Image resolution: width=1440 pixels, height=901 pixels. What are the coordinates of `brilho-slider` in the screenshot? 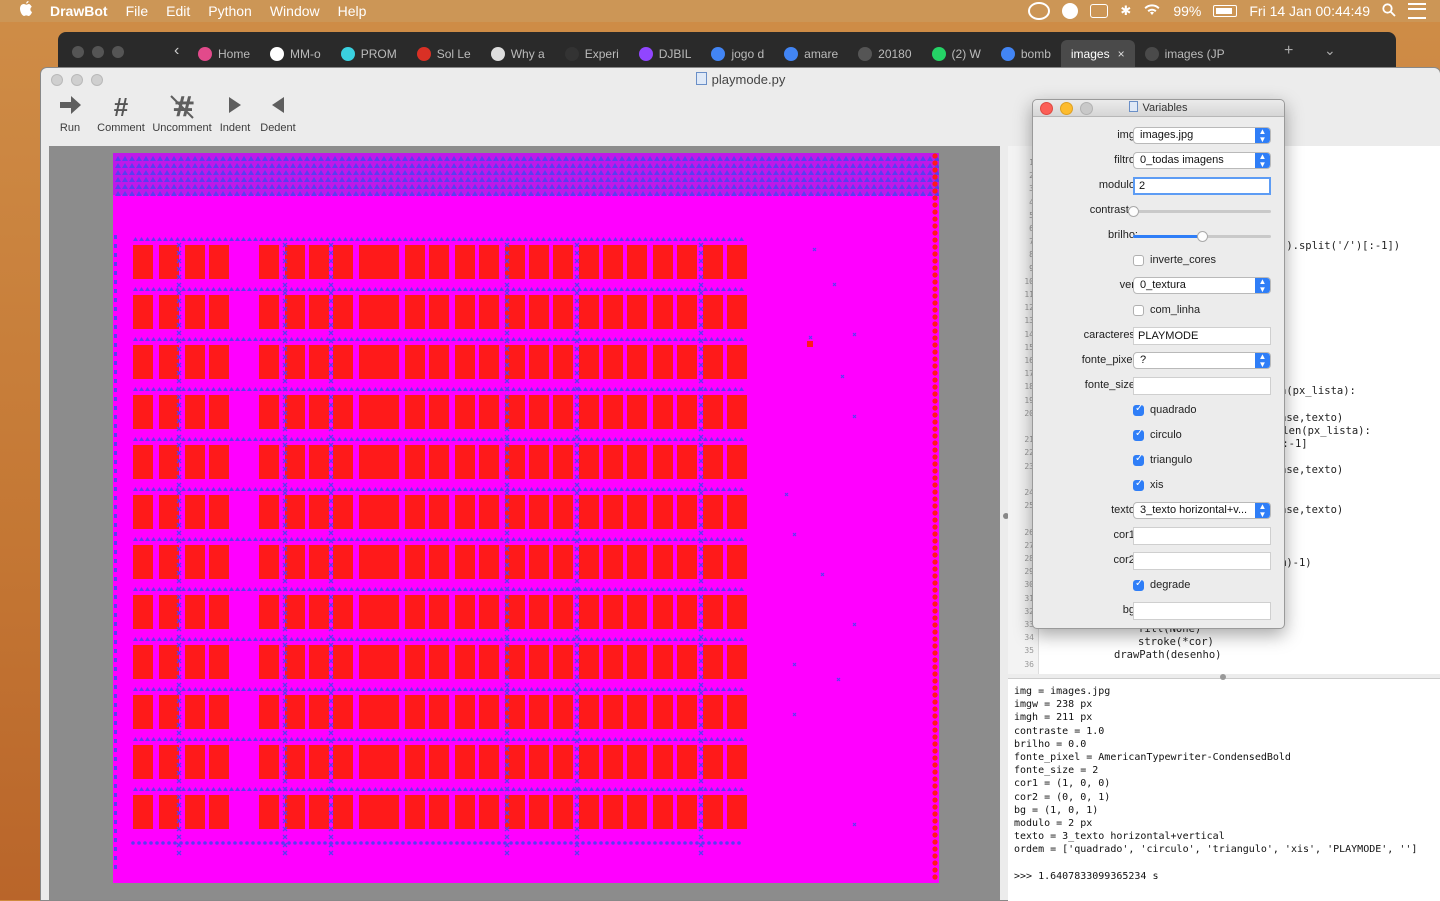 It's located at (1202, 236).